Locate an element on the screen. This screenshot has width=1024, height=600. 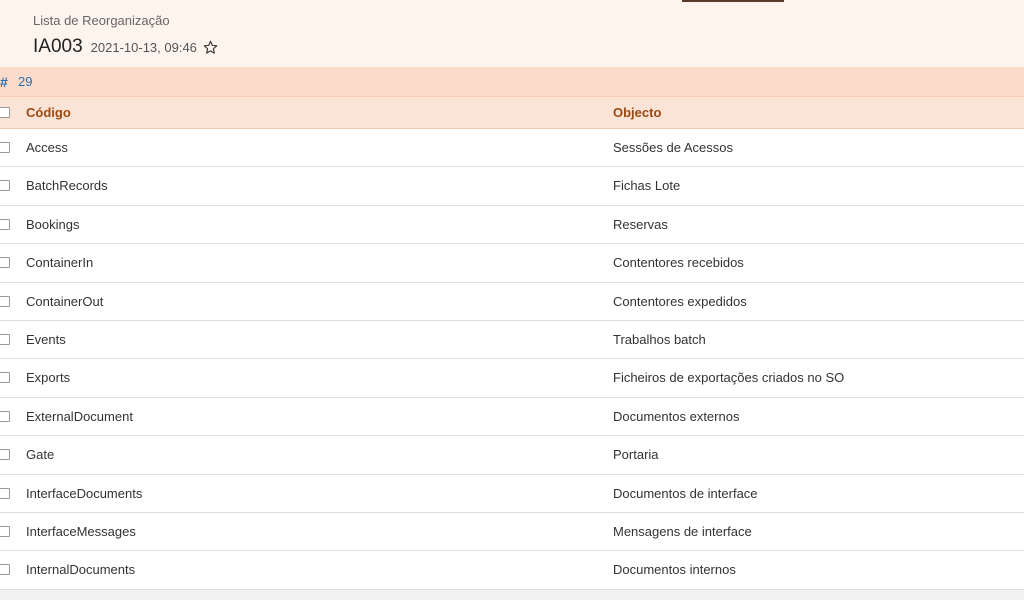
column-header-codigo: Código is located at coordinates (48, 112).